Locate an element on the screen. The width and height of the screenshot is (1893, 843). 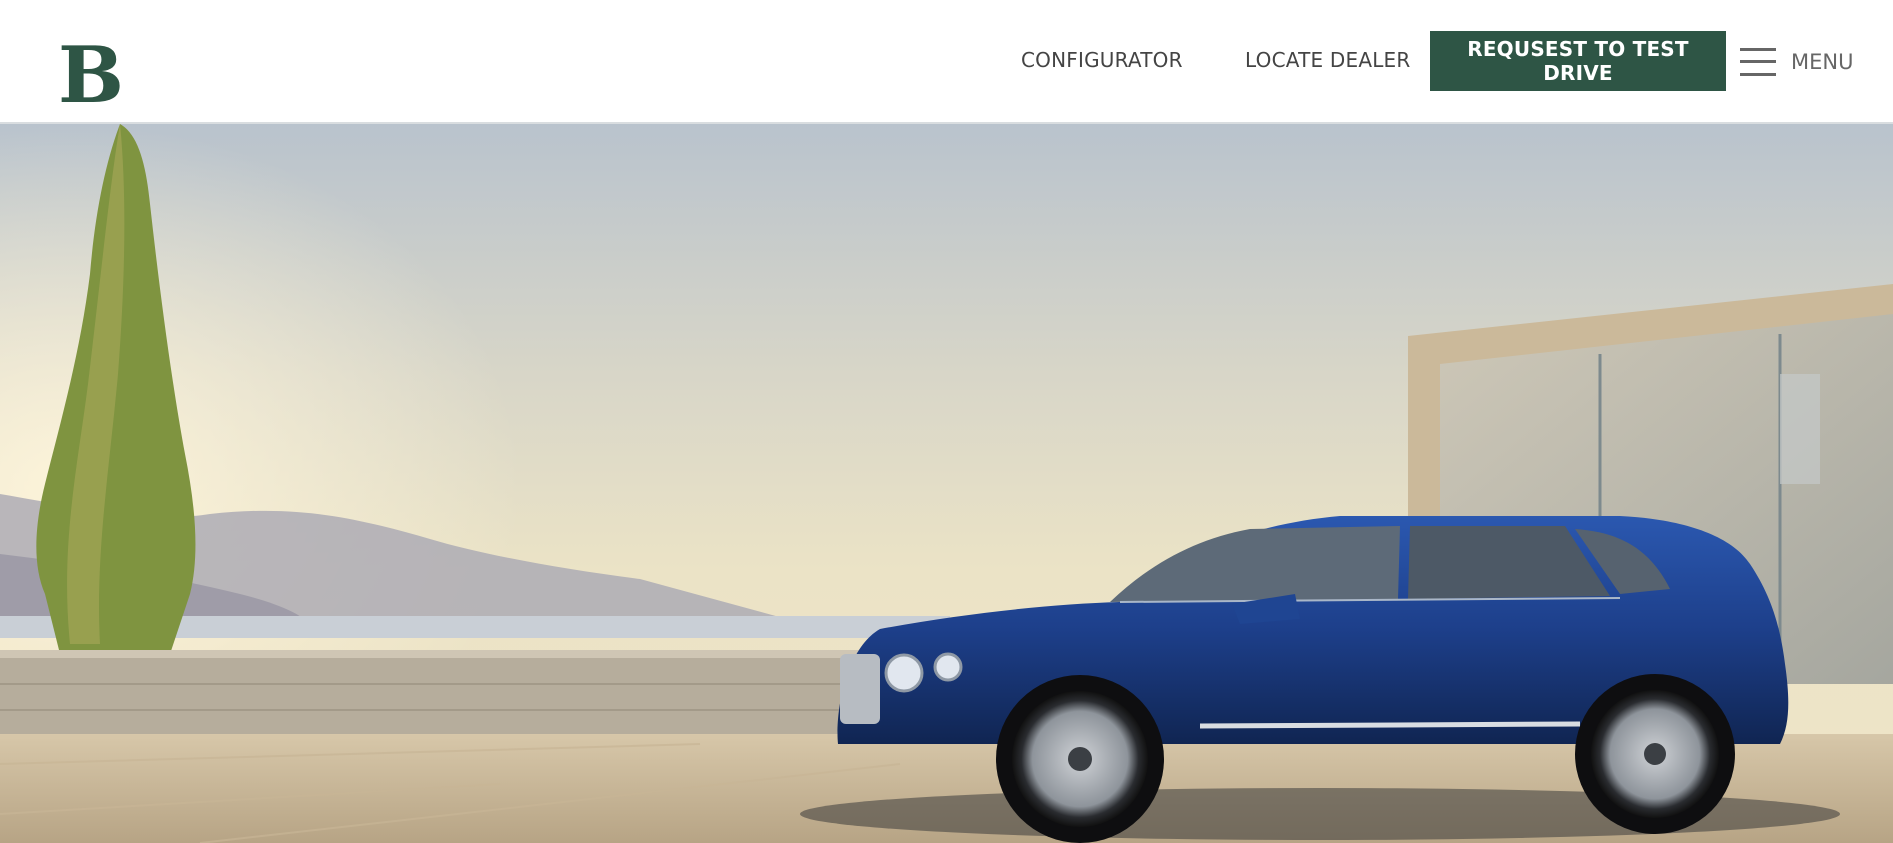
menu-label: MENU is located at coordinates (1822, 62).